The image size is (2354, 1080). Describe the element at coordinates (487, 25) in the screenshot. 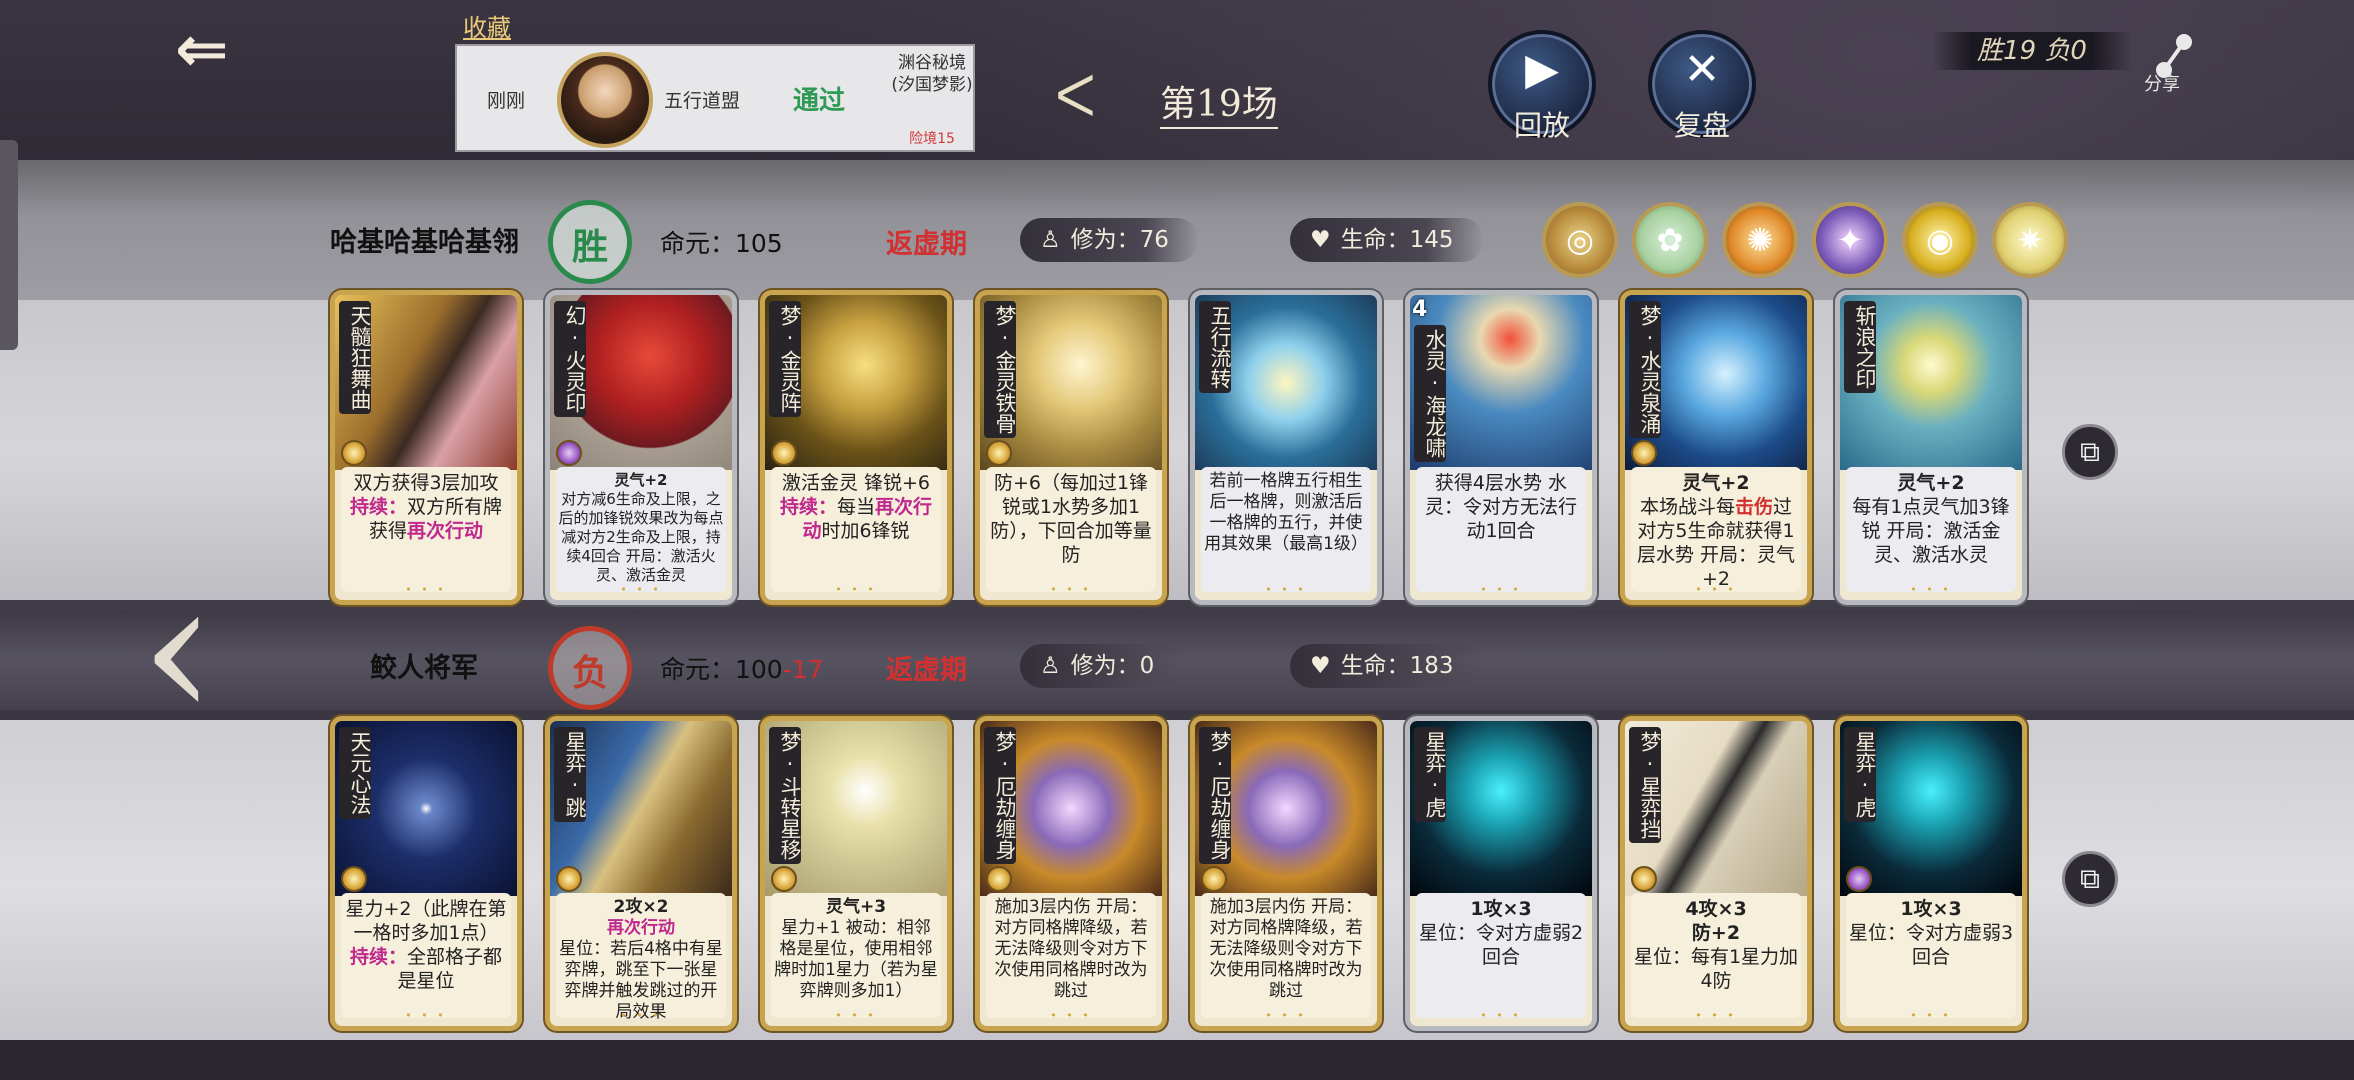

I see `favorite-label: 收藏` at that location.